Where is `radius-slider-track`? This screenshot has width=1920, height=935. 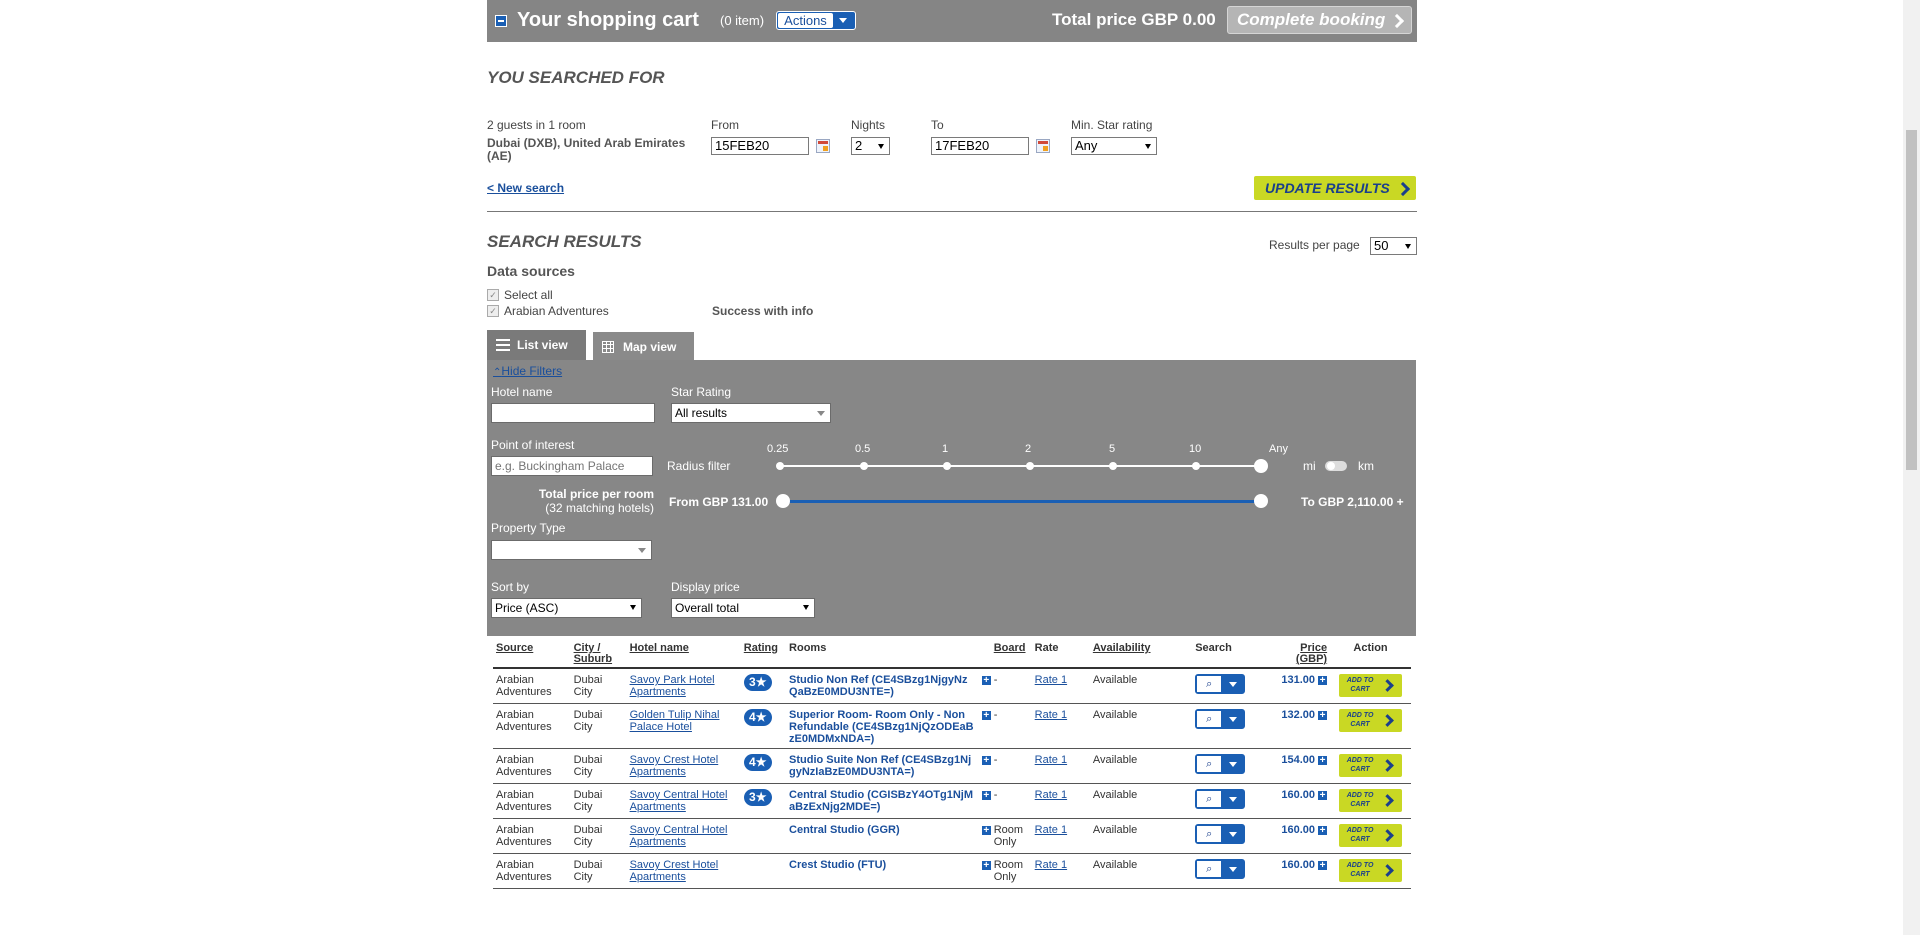 radius-slider-track is located at coordinates (1021, 466).